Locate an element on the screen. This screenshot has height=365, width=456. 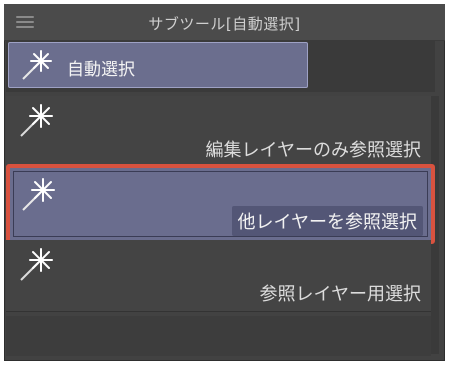
panel-title-bar: サブツール[自動選択] is located at coordinates (224, 22).